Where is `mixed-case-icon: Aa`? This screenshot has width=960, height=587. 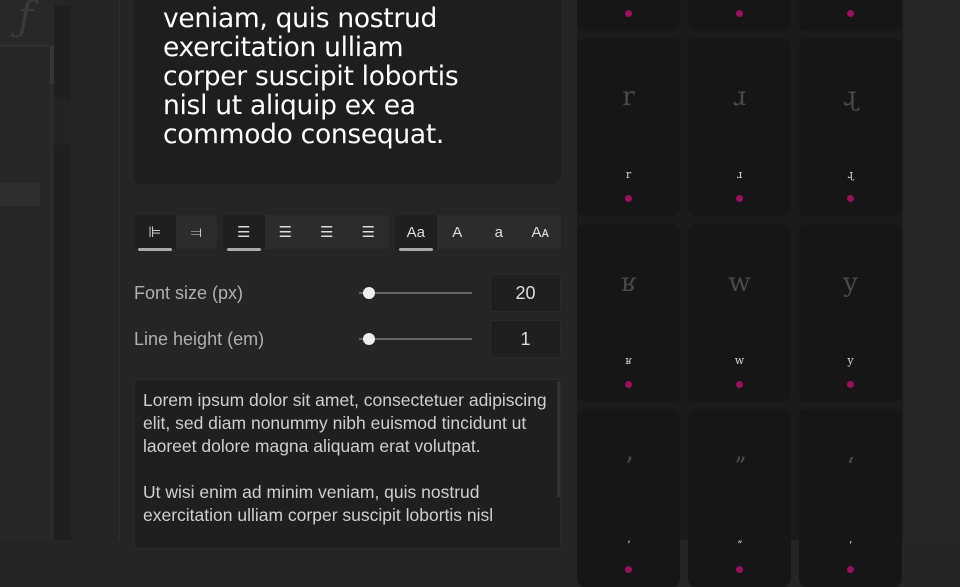 mixed-case-icon: Aa is located at coordinates (415, 232).